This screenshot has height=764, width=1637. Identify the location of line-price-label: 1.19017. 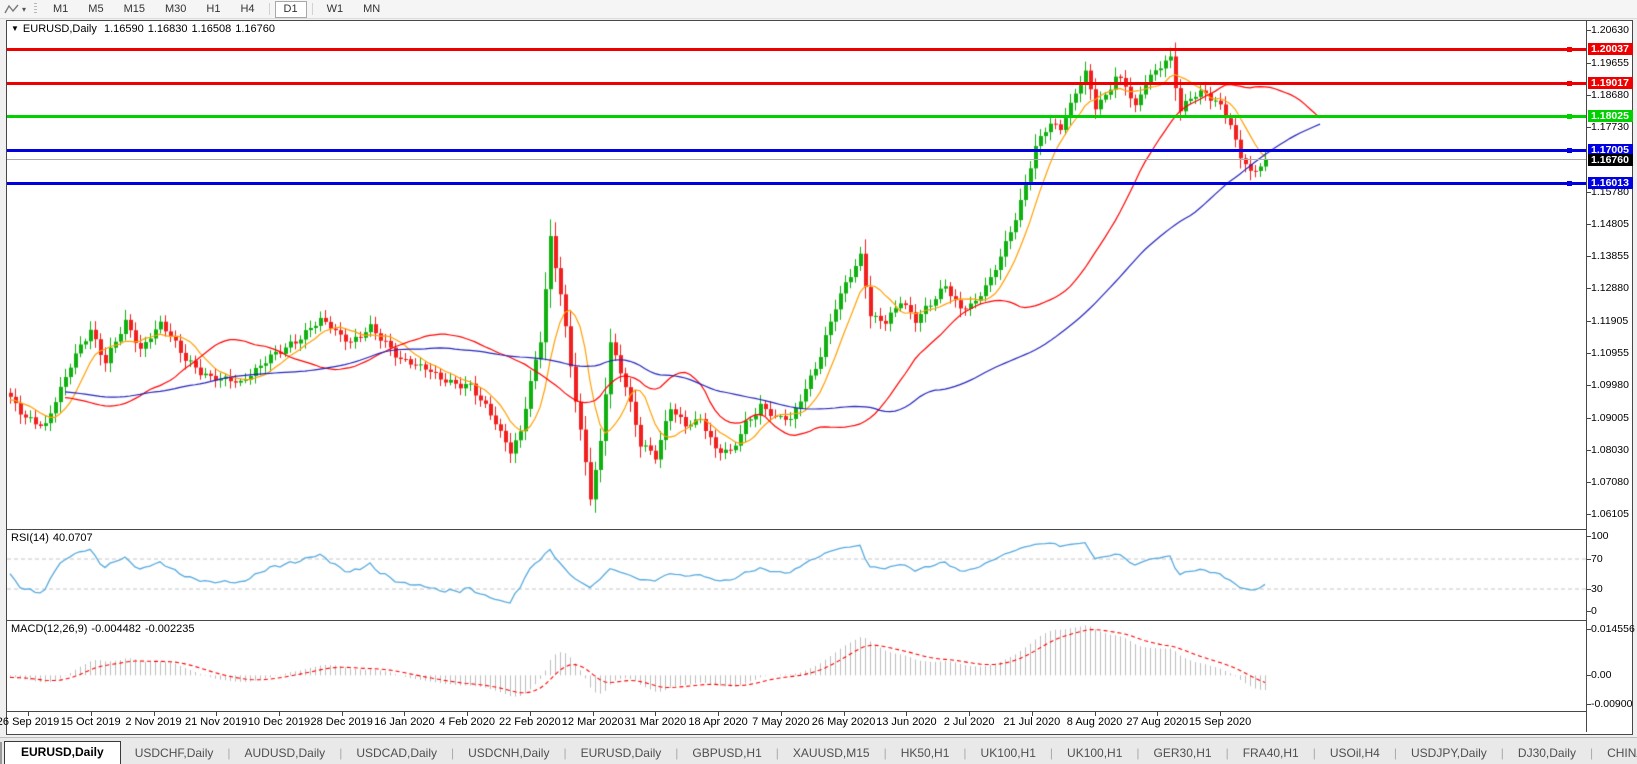
(1610, 82).